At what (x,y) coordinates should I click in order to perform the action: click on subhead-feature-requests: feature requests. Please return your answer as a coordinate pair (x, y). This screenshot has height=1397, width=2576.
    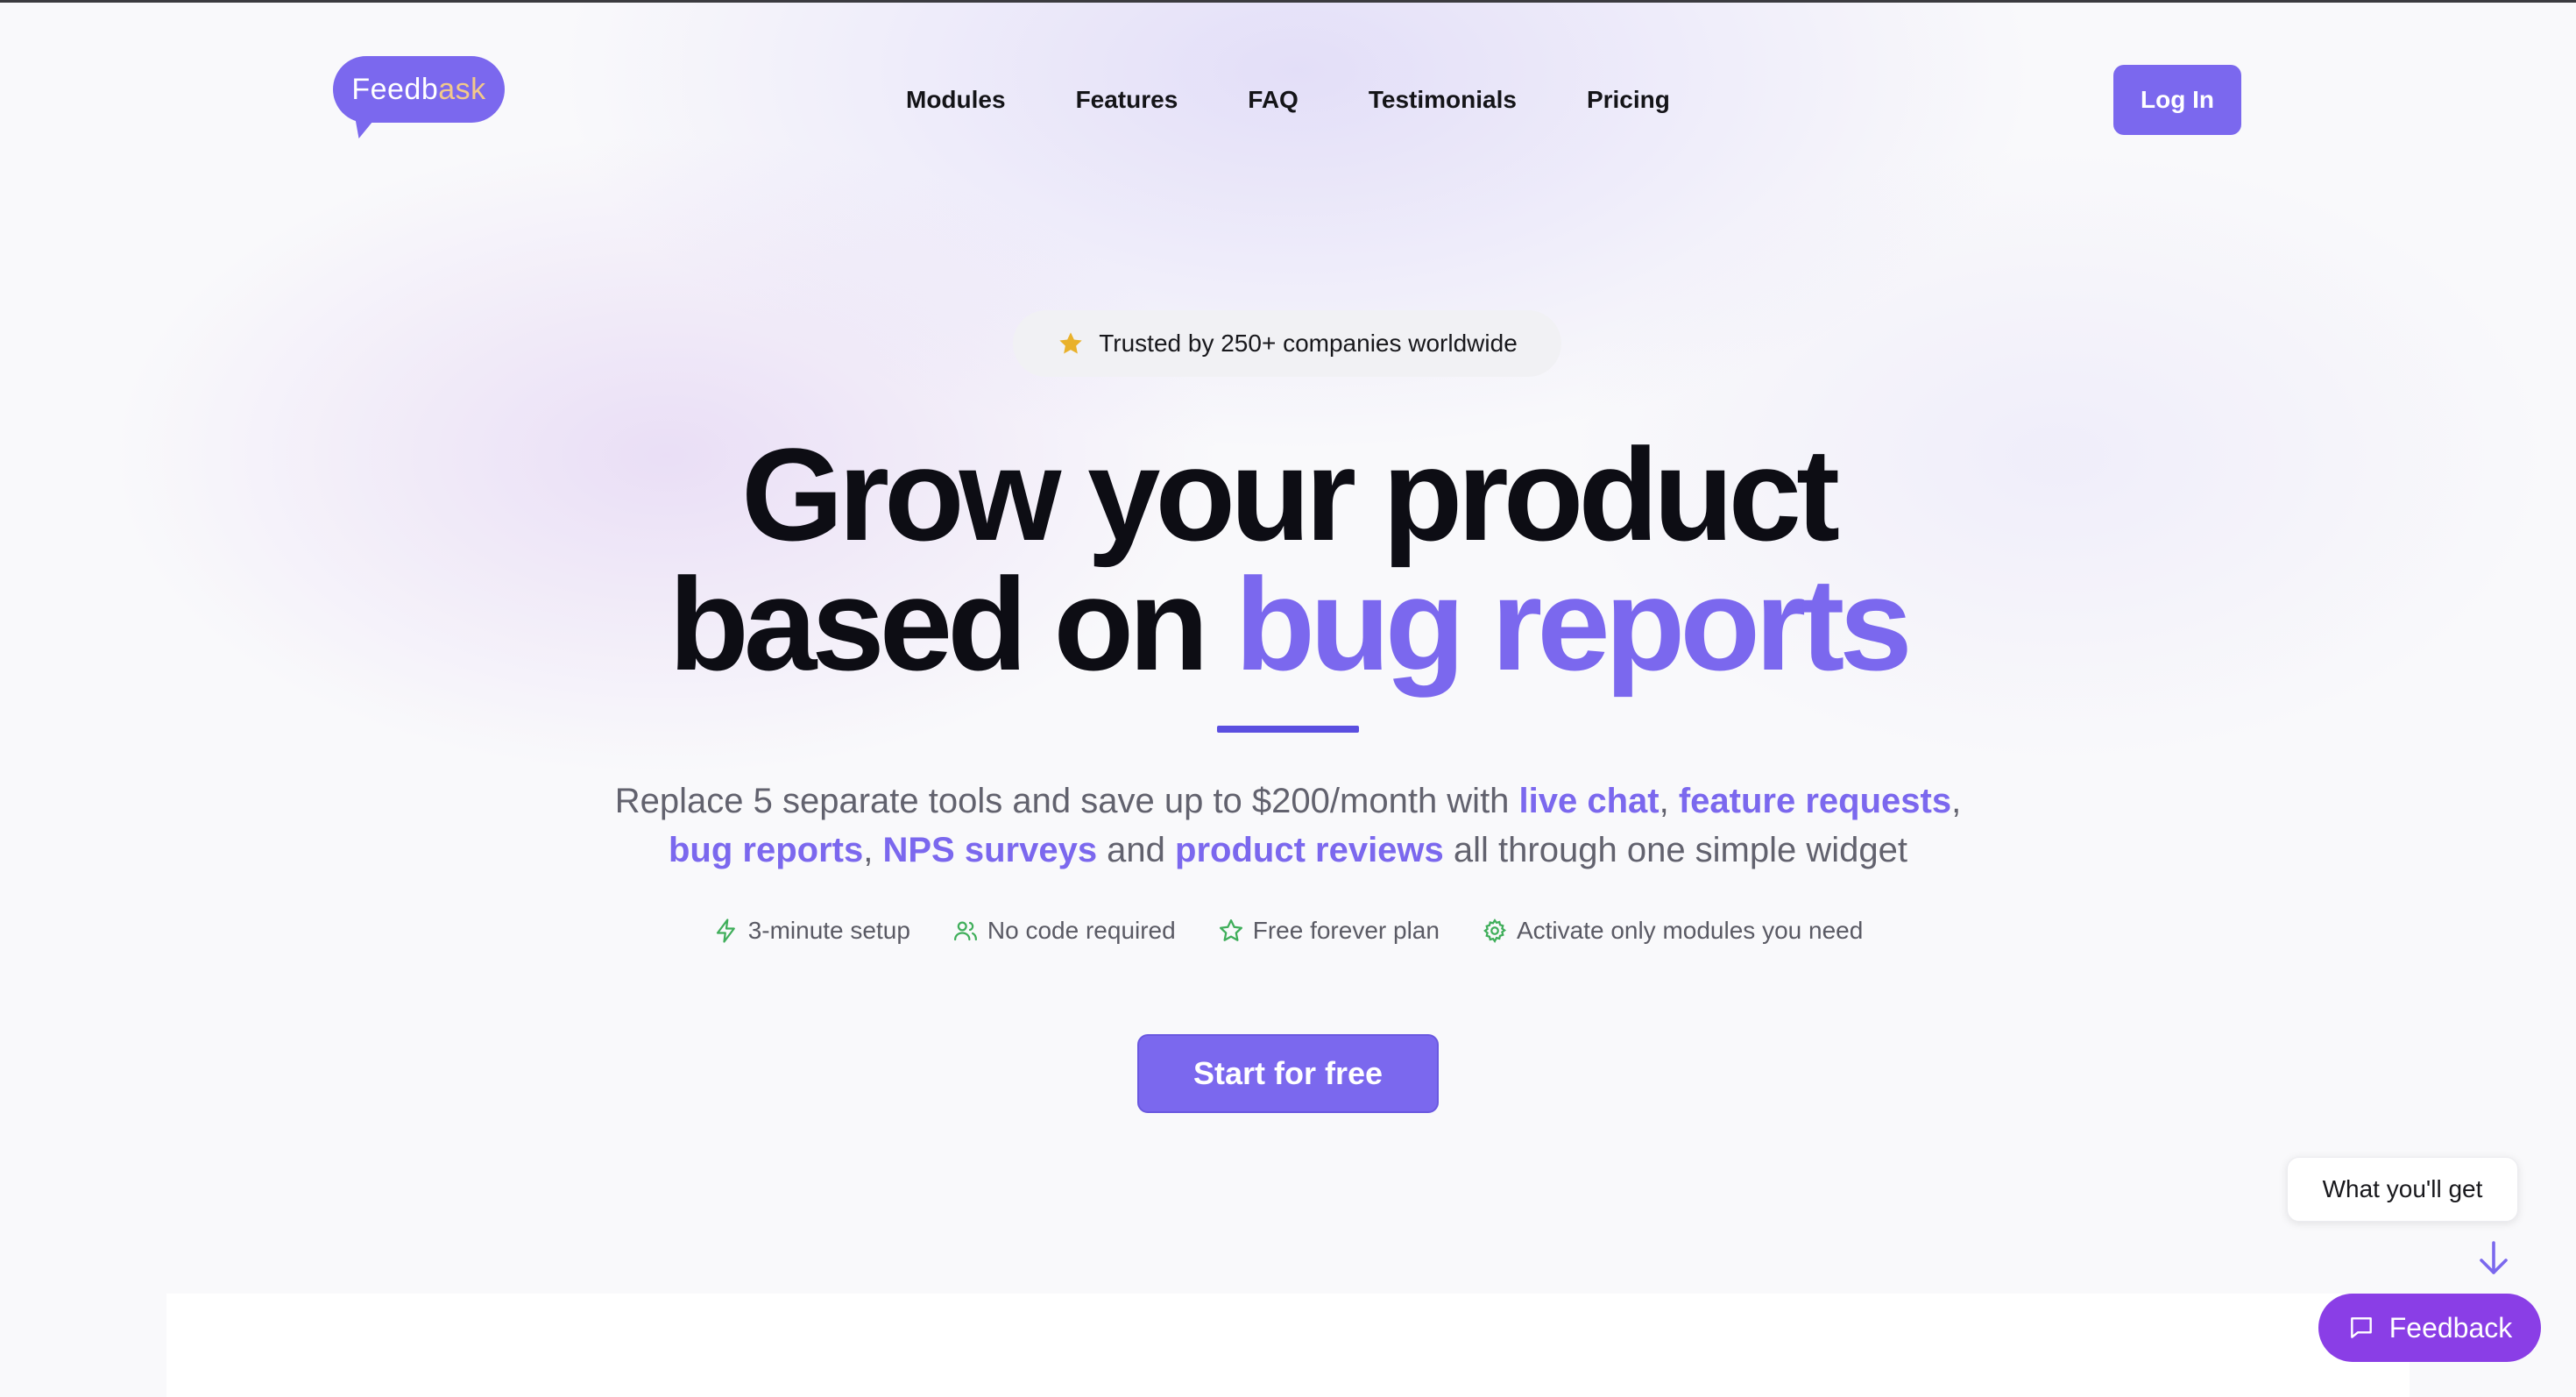
    Looking at the image, I should click on (1815, 801).